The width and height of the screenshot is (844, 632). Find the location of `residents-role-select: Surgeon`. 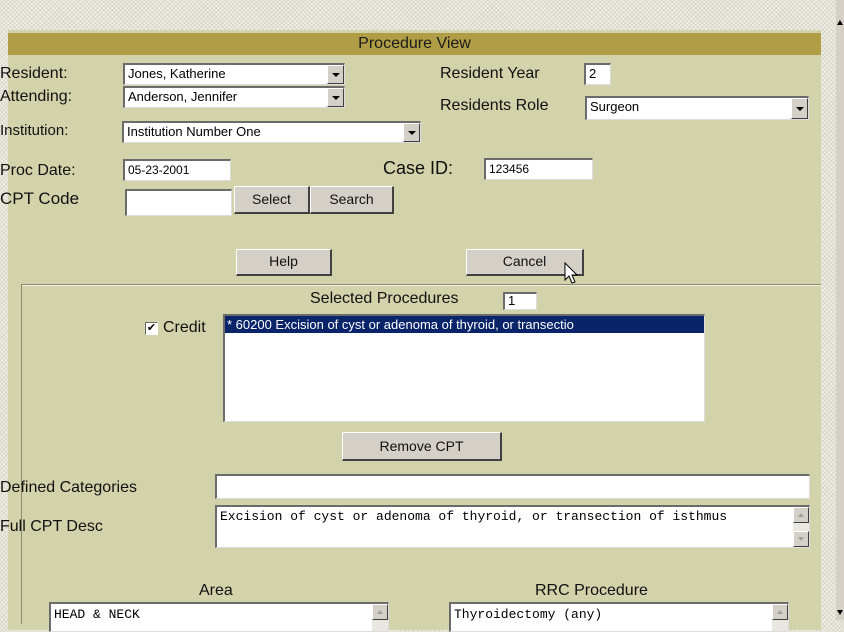

residents-role-select: Surgeon is located at coordinates (697, 108).